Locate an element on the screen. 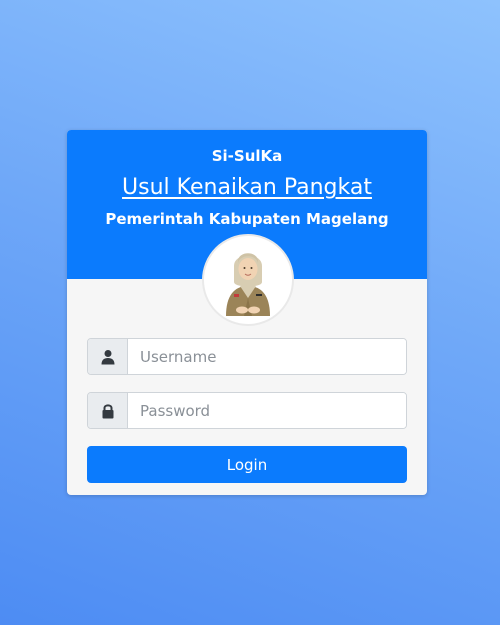 This screenshot has height=625, width=500. avatar is located at coordinates (248, 280).